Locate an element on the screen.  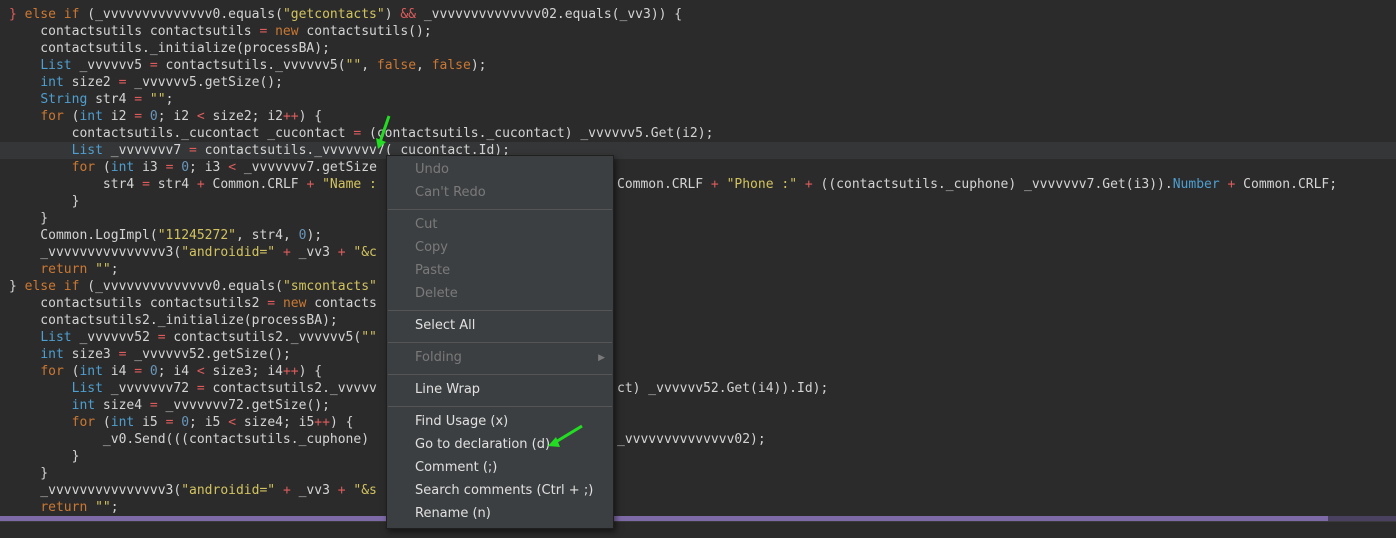
code-token: _vvvvvv5.getSize(); is located at coordinates (204, 82).